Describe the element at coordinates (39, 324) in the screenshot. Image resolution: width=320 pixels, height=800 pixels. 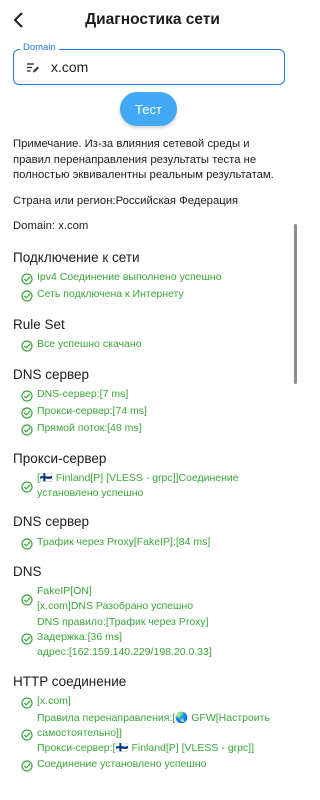
I see `section-title: Rule Set` at that location.